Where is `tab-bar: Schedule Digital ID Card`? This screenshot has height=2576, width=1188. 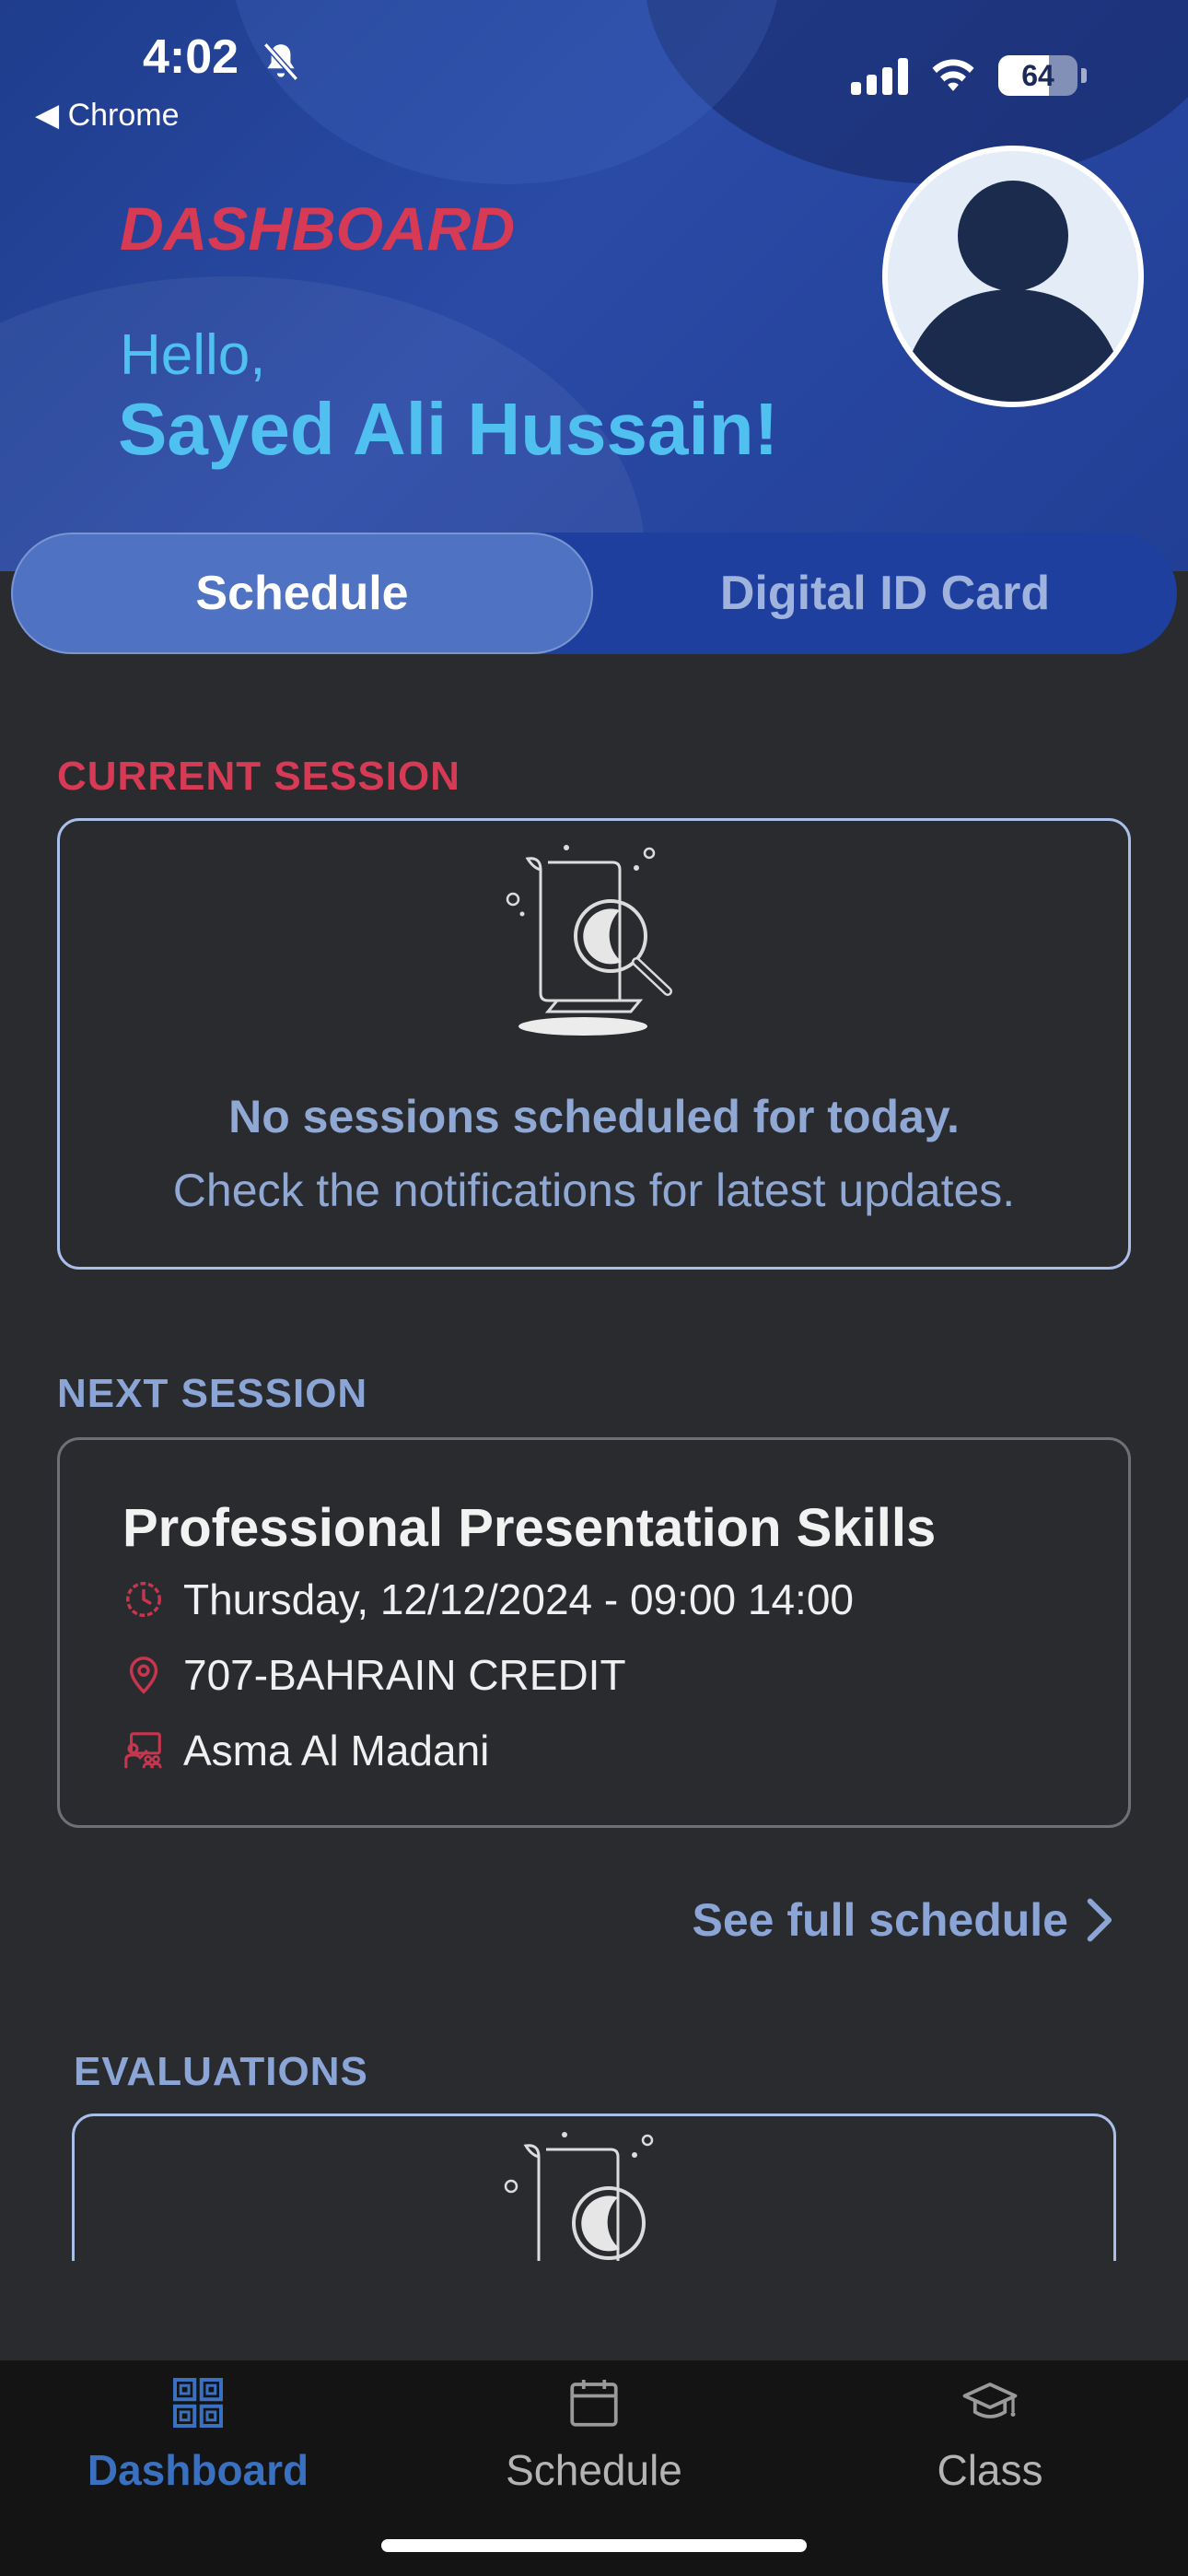
tab-bar: Schedule Digital ID Card is located at coordinates (594, 593).